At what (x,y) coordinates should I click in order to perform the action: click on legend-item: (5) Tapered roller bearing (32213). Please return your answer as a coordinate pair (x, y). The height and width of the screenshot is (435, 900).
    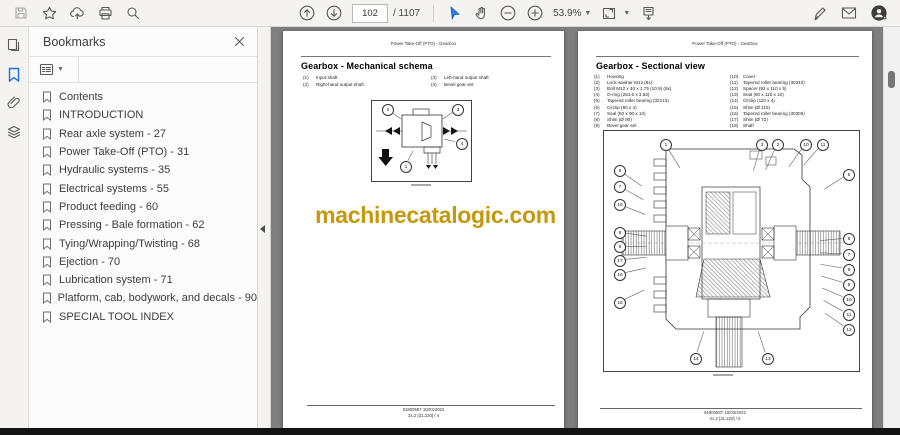
    Looking at the image, I should click on (631, 101).